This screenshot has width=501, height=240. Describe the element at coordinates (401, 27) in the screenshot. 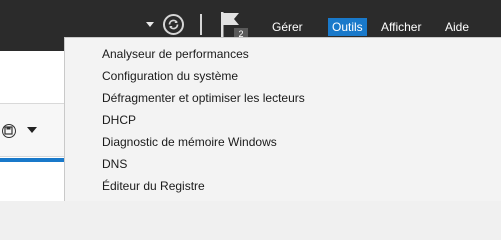

I see `menu-view: Afficher` at that location.